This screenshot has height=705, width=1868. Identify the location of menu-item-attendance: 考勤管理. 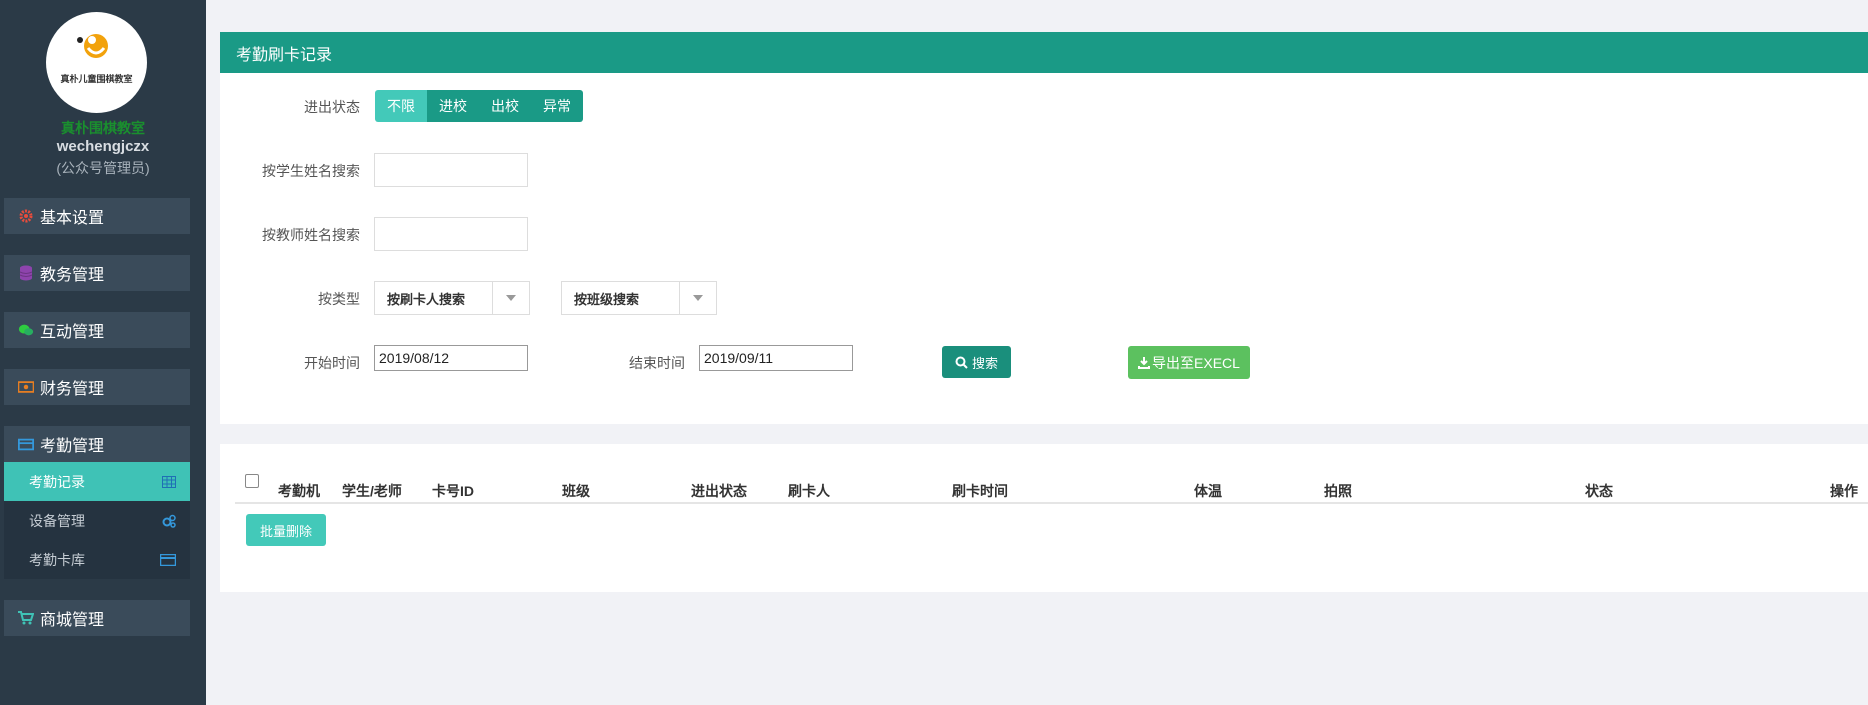
(97, 444).